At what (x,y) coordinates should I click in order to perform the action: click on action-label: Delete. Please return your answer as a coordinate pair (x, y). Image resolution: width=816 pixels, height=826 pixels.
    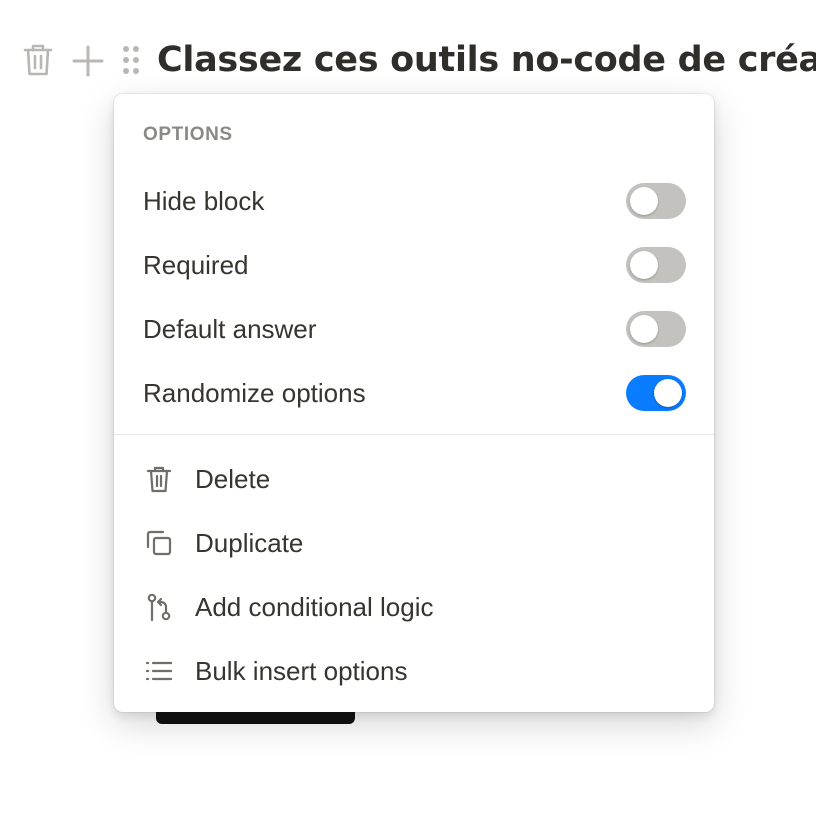
    Looking at the image, I should click on (233, 479).